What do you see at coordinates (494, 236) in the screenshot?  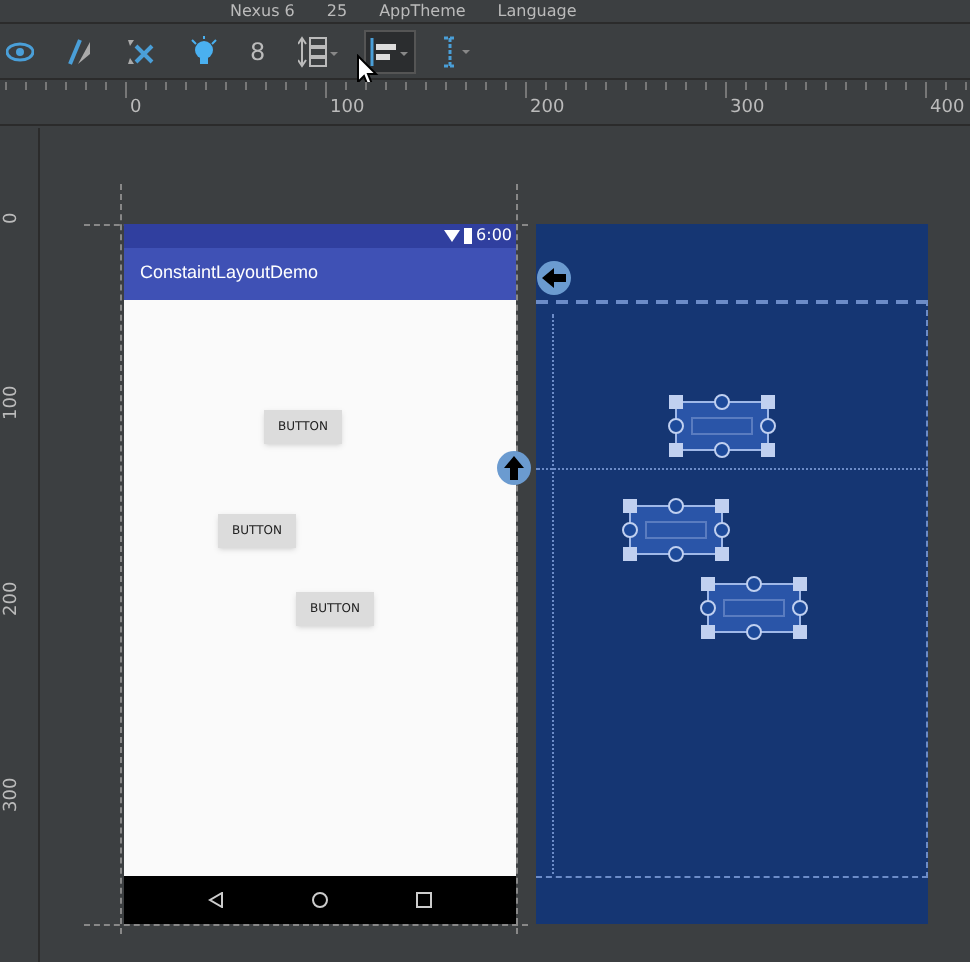 I see `status-time: 6:00` at bounding box center [494, 236].